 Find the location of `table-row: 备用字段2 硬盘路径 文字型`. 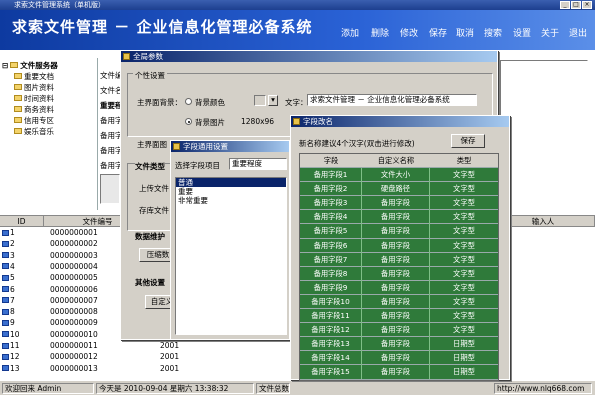

table-row: 备用字段2 硬盘路径 文字型 is located at coordinates (399, 189).